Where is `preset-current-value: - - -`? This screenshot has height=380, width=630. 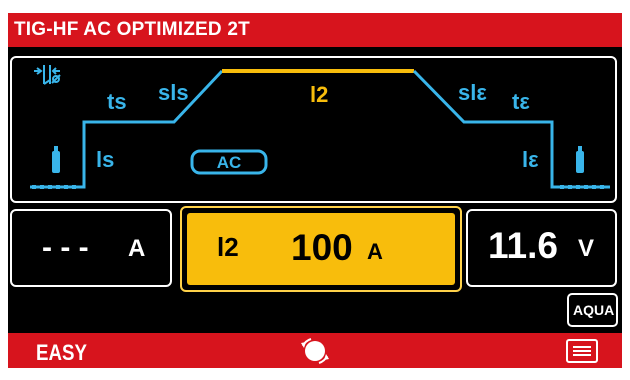
preset-current-value: - - - is located at coordinates (65, 247).